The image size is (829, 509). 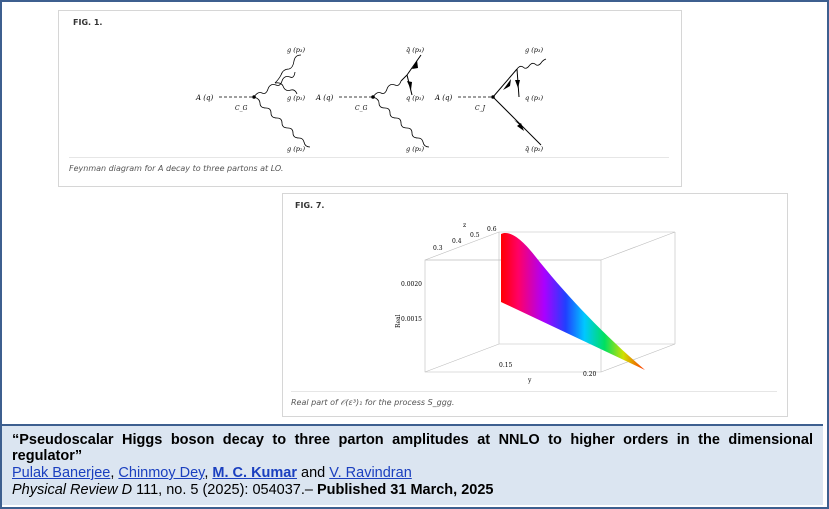 I want to click on diagram2-vertex-label: C_G, so click(x=361, y=108).